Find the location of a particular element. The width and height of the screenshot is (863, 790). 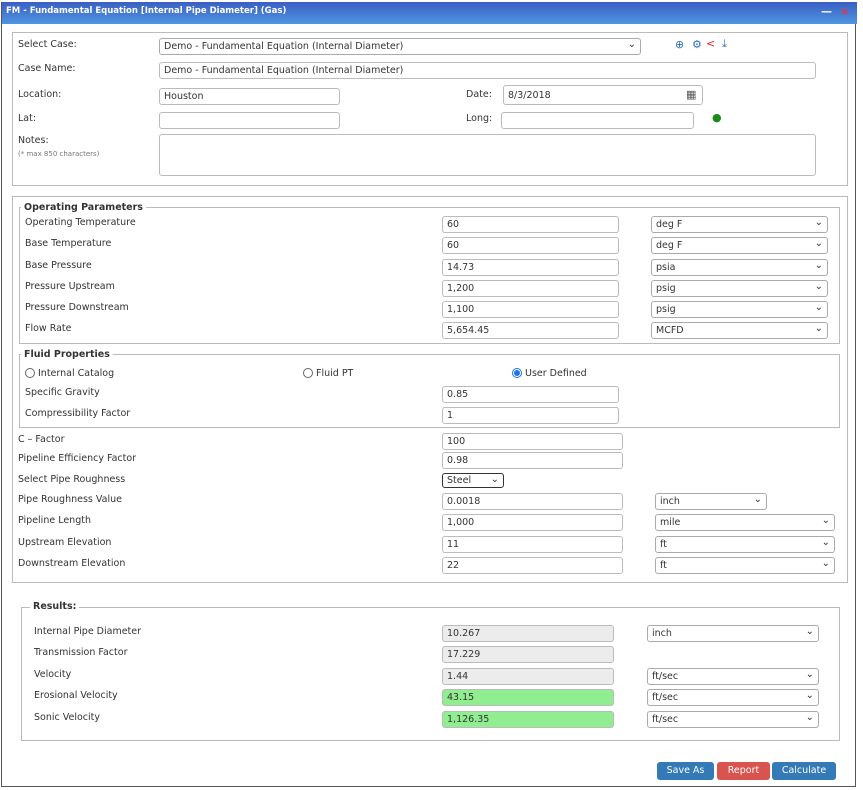

gear-icon: ⚙ is located at coordinates (697, 44).